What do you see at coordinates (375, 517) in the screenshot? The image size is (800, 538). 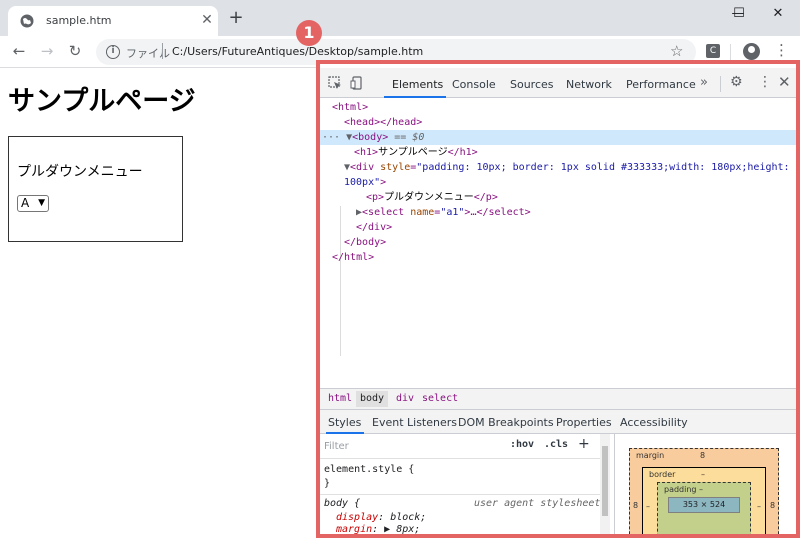 I see `css-declaration-display: display: block;` at bounding box center [375, 517].